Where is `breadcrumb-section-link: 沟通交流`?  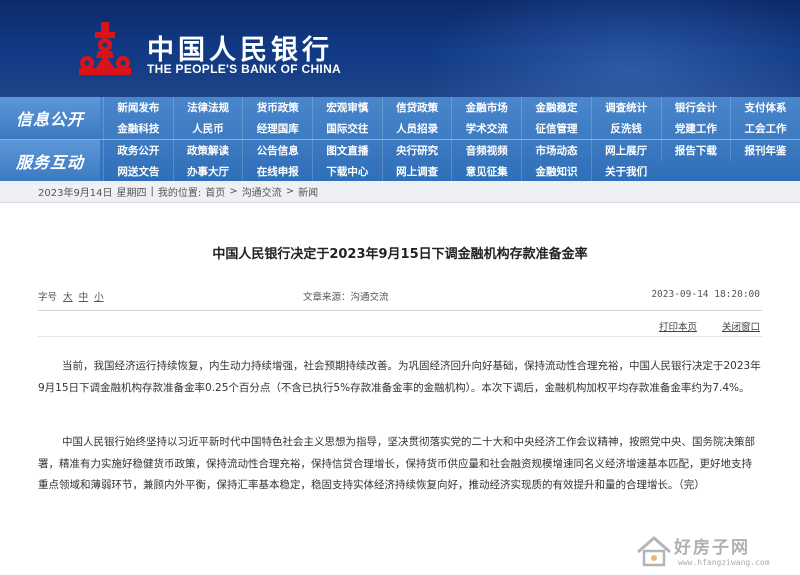 breadcrumb-section-link: 沟通交流 is located at coordinates (262, 191).